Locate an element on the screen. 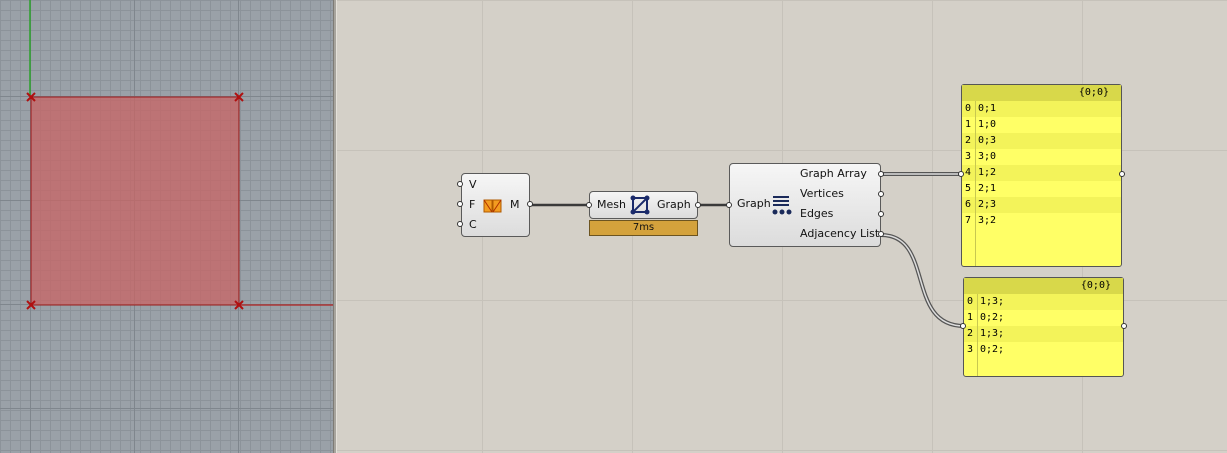  output-edges-label: Edges is located at coordinates (817, 213).